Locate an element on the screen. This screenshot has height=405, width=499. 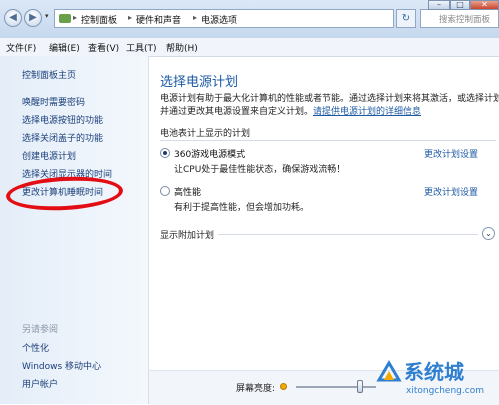
close-icon: ✕ is located at coordinates (484, 4).